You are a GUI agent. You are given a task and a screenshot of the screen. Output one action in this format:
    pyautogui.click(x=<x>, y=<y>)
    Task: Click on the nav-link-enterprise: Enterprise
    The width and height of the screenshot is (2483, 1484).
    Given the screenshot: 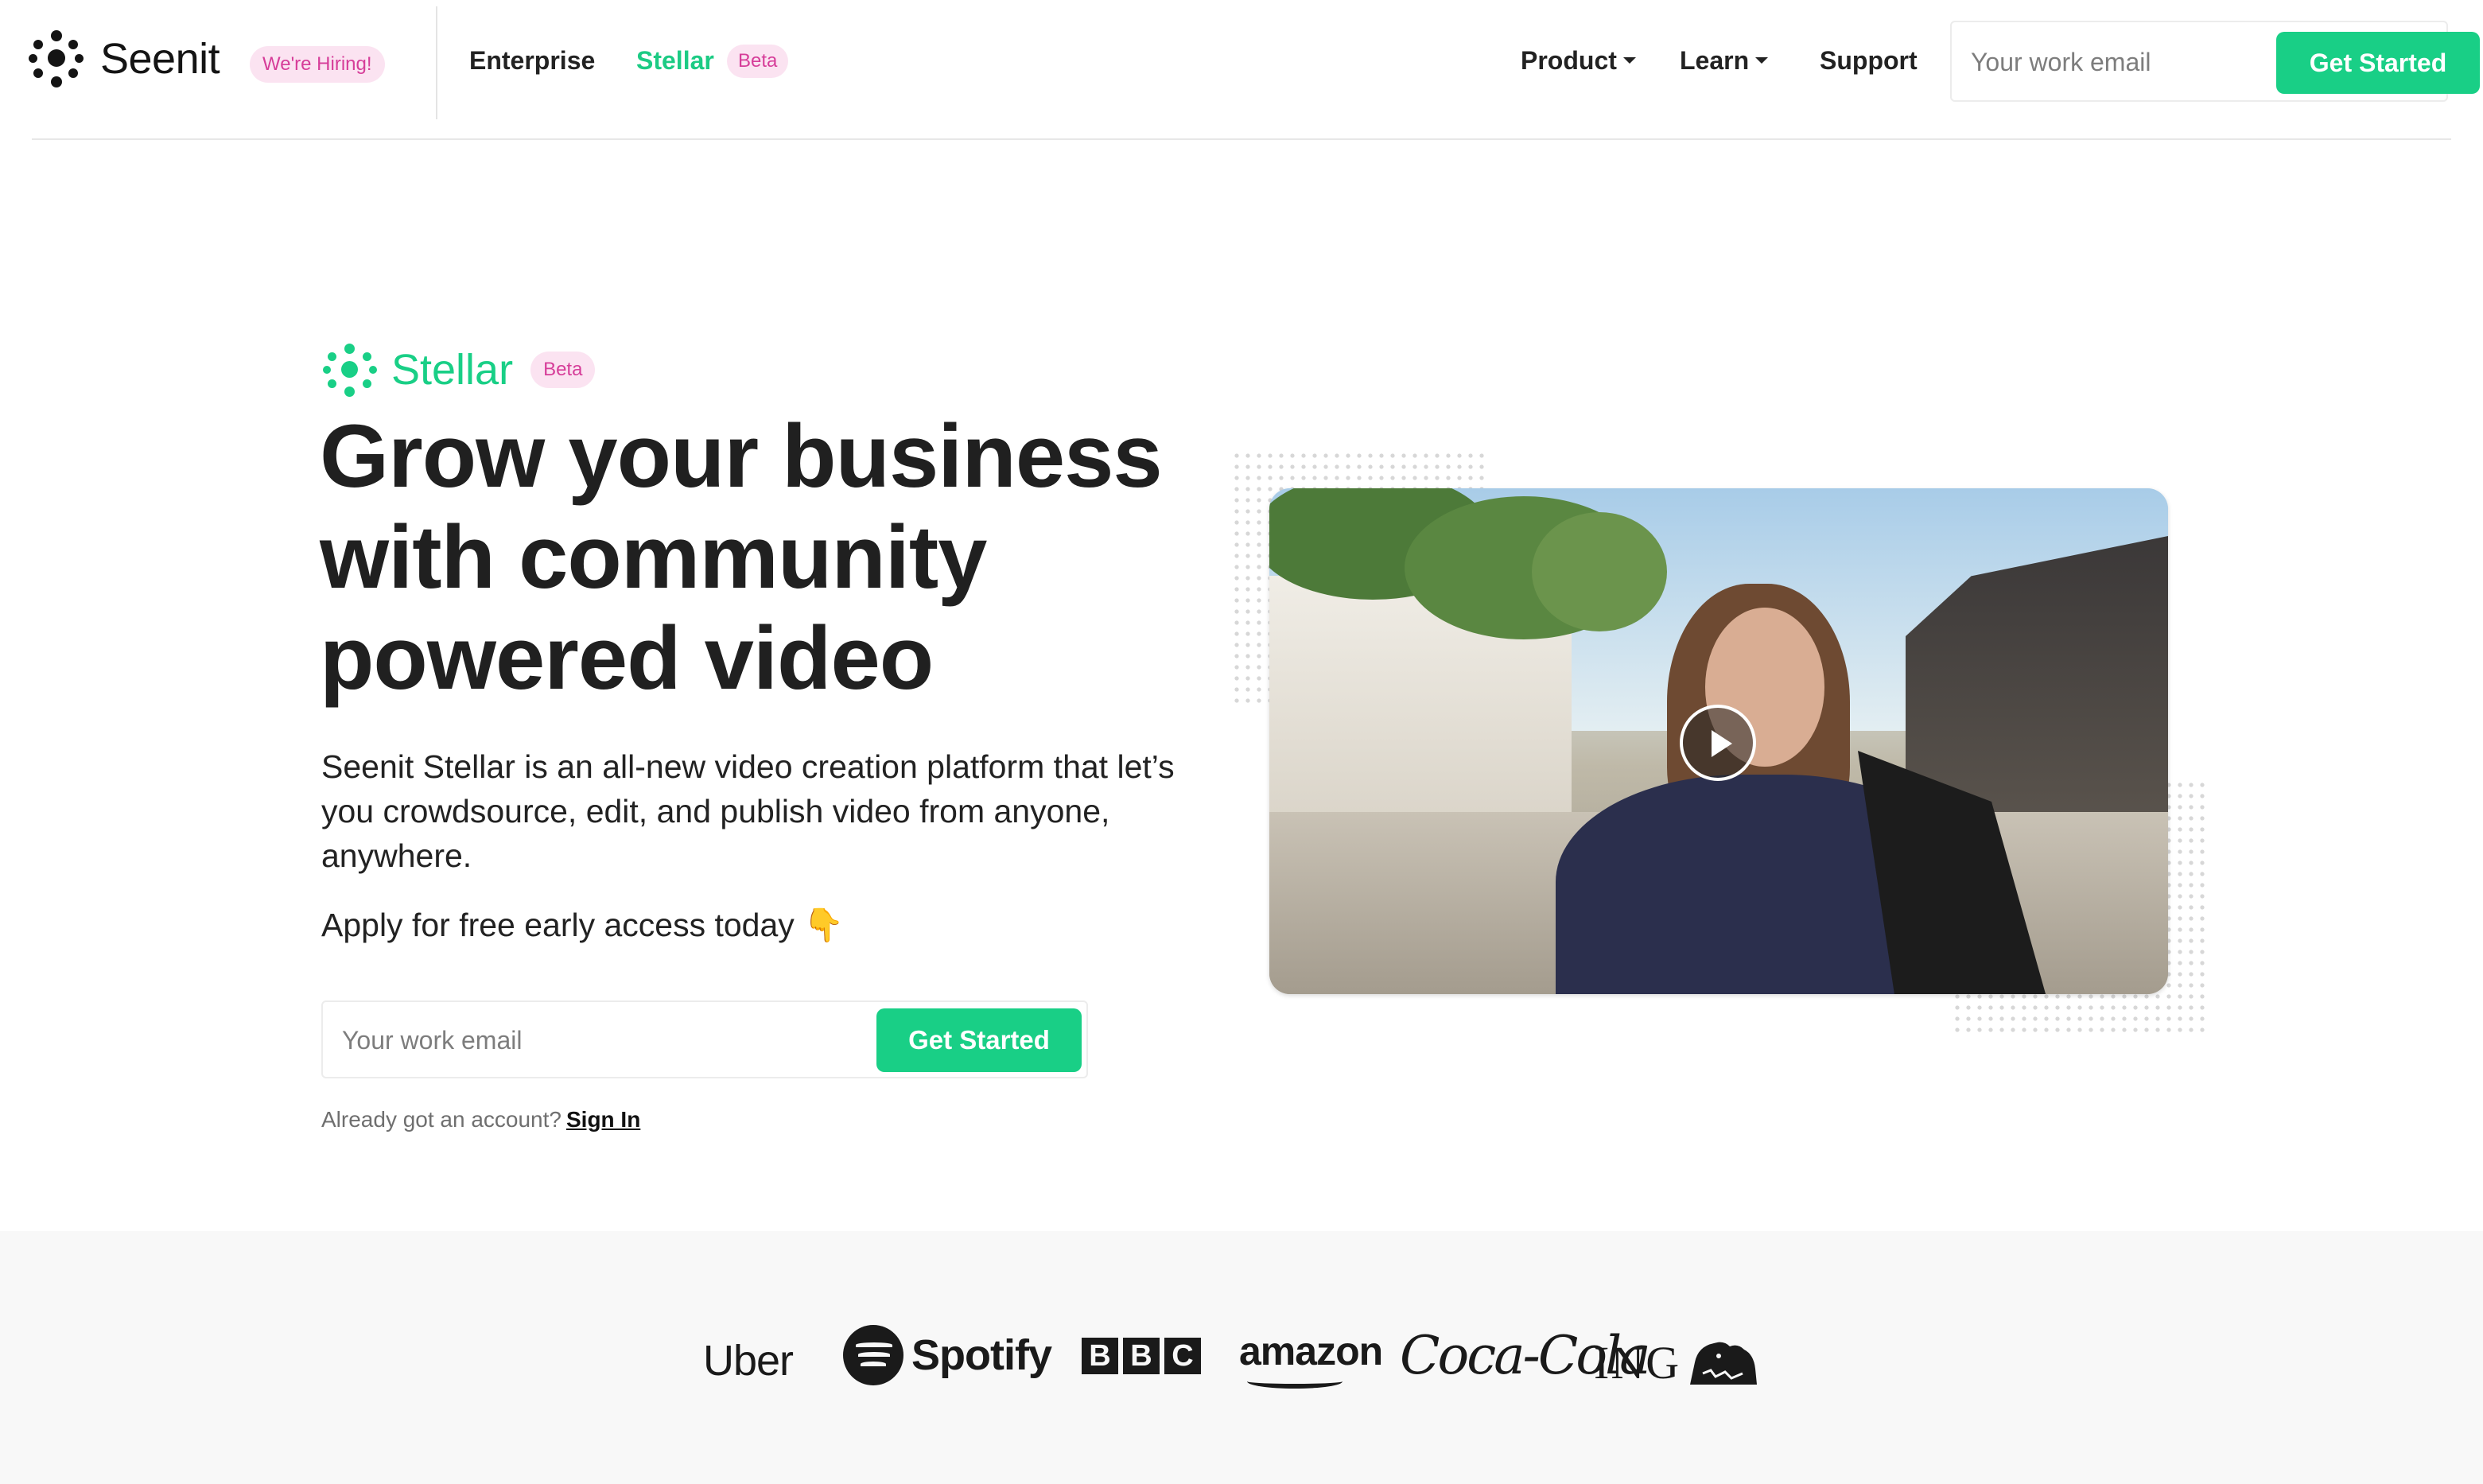 What is the action you would take?
    pyautogui.click(x=532, y=61)
    